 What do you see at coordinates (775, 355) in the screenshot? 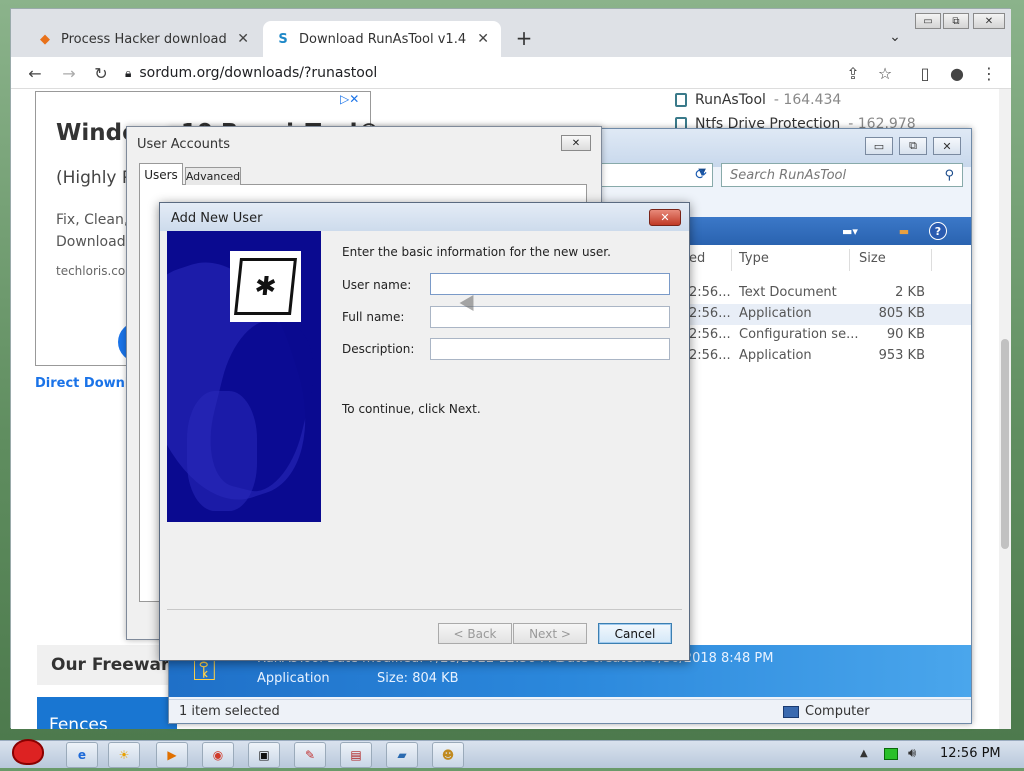
I see `file-type: Application` at bounding box center [775, 355].